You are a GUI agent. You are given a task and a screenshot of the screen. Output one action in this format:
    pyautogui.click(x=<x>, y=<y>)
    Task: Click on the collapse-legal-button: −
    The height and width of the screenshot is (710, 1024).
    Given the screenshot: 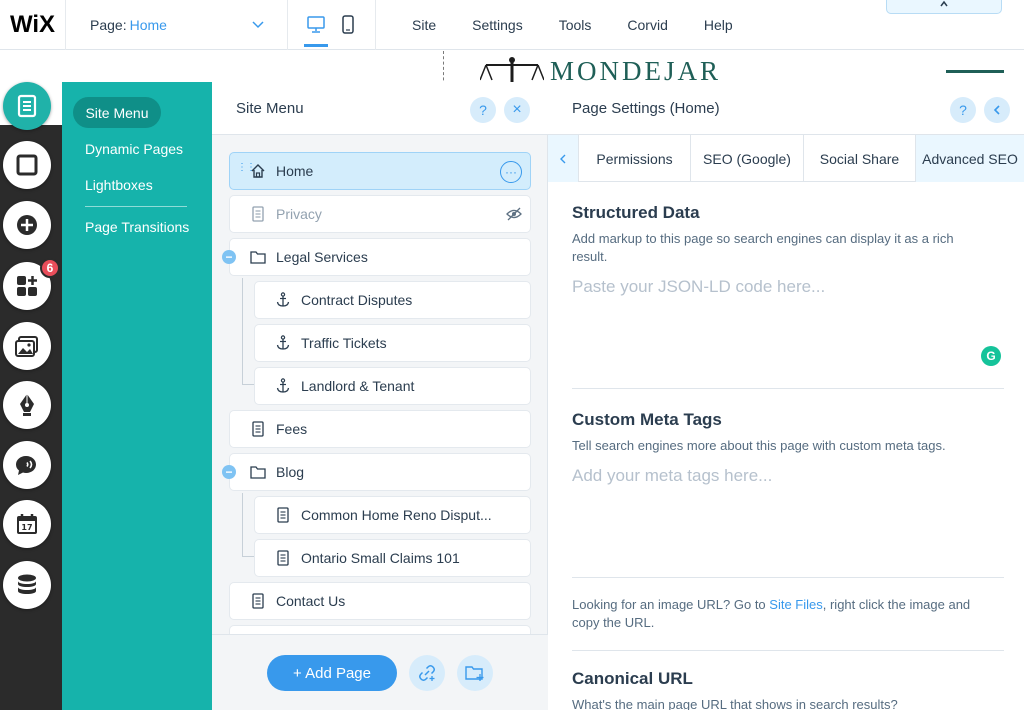 What is the action you would take?
    pyautogui.click(x=229, y=257)
    